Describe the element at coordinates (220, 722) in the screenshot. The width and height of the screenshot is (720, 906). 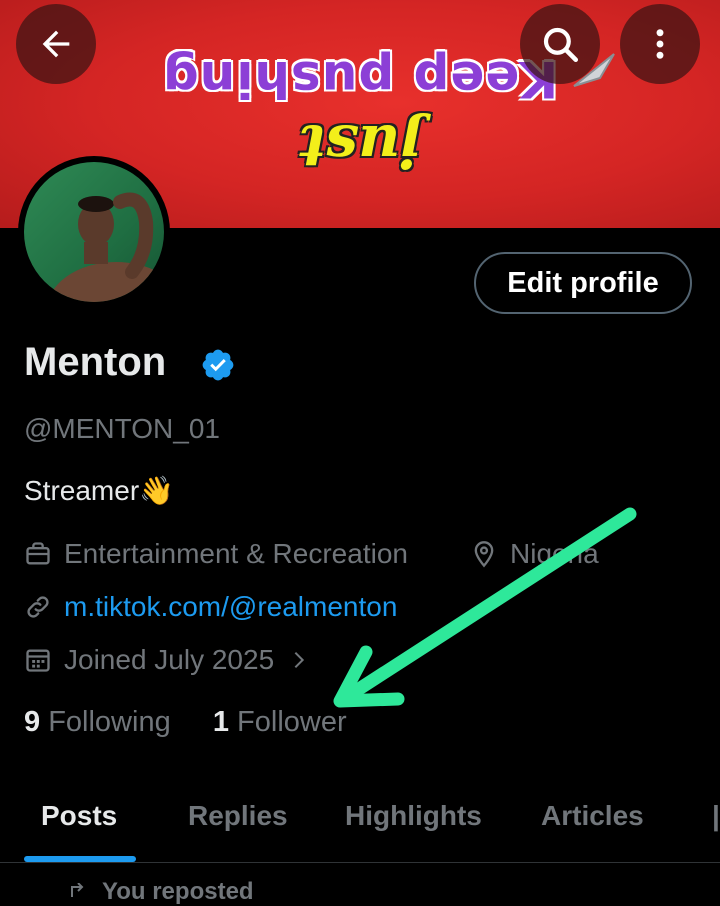
I see `followers-count: 1` at that location.